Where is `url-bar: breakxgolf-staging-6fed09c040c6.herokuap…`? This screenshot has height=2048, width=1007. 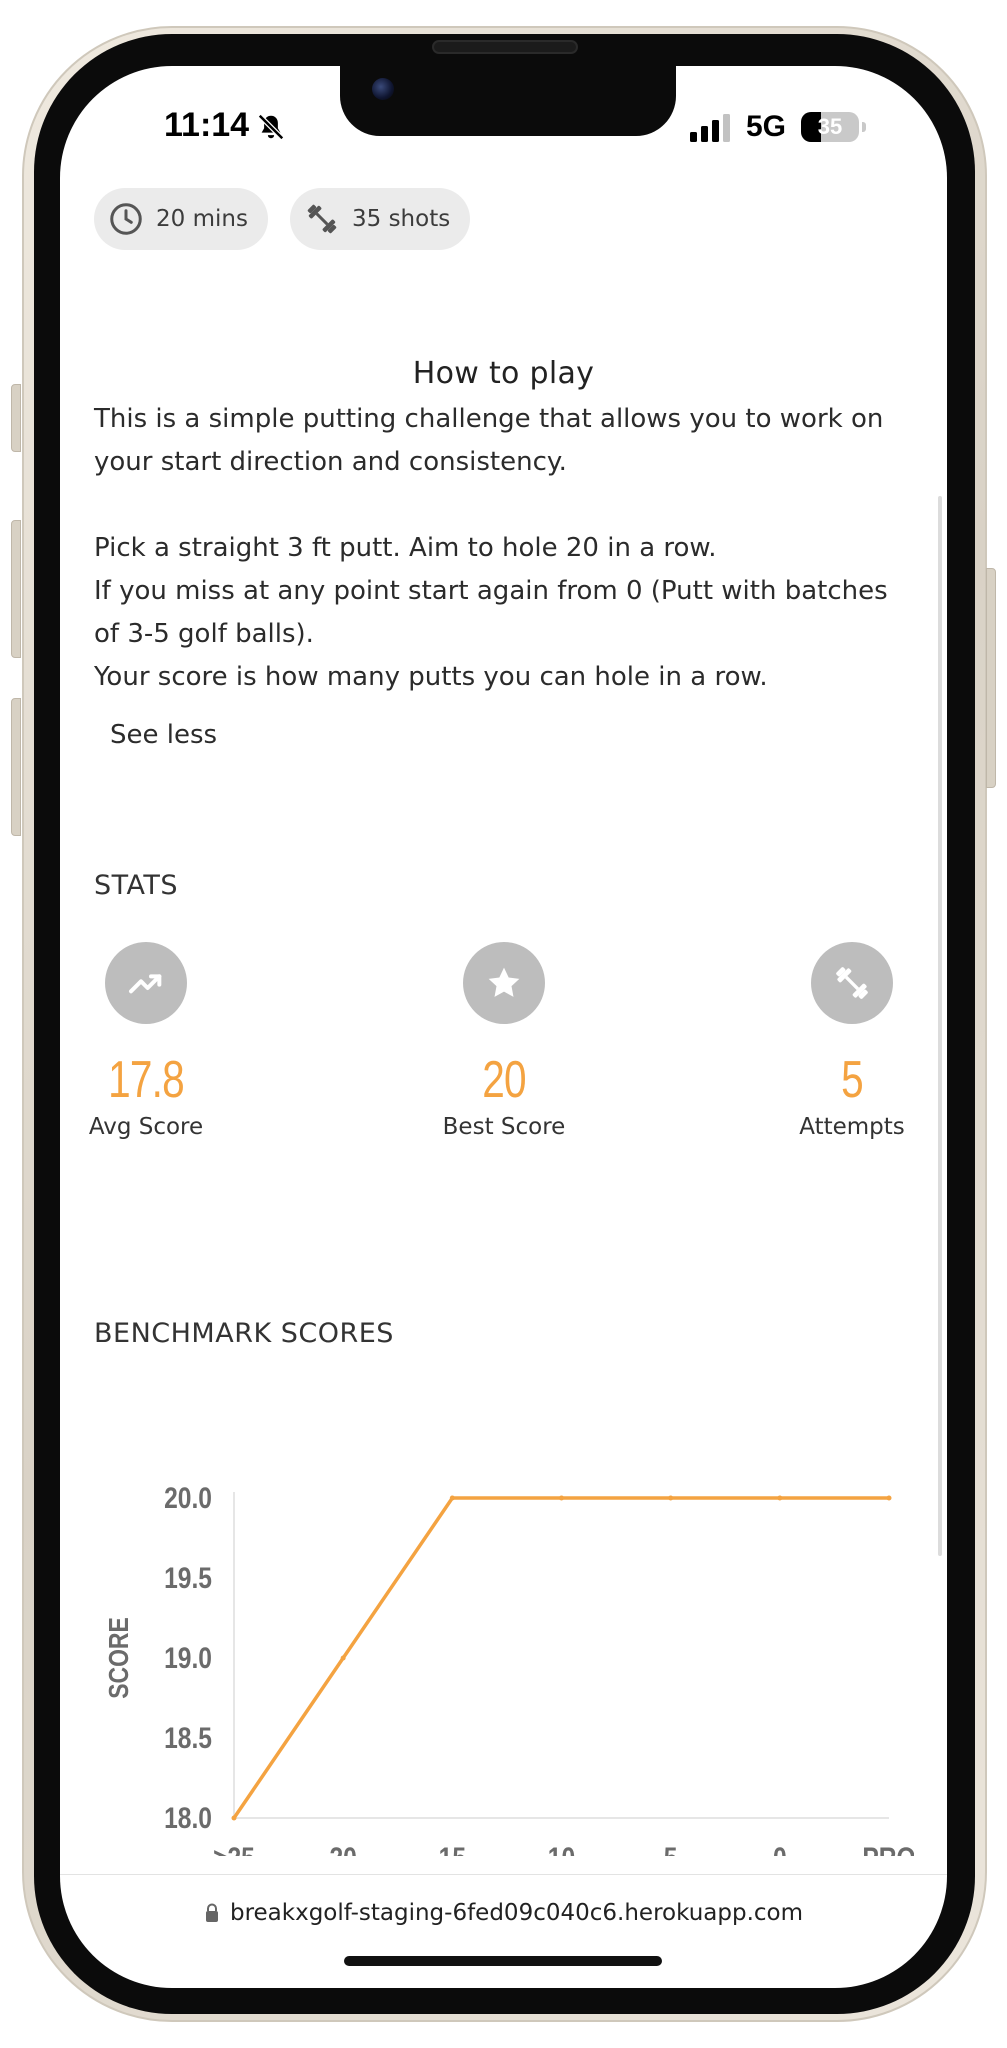 url-bar: breakxgolf-staging-6fed09c040c6.herokuap… is located at coordinates (503, 1913).